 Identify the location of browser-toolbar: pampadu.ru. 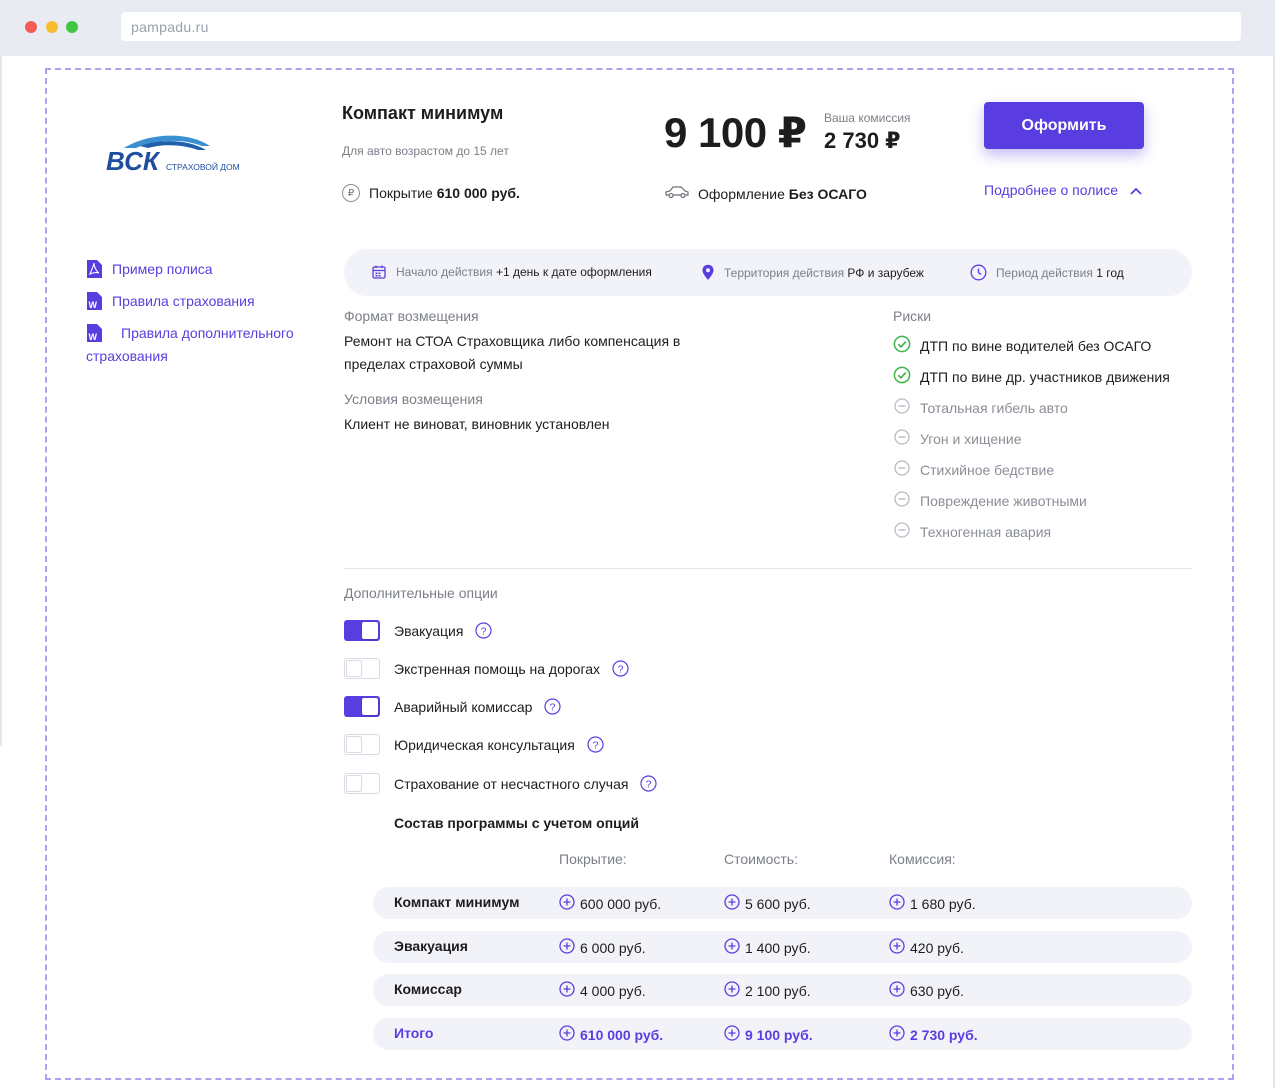
(637, 28).